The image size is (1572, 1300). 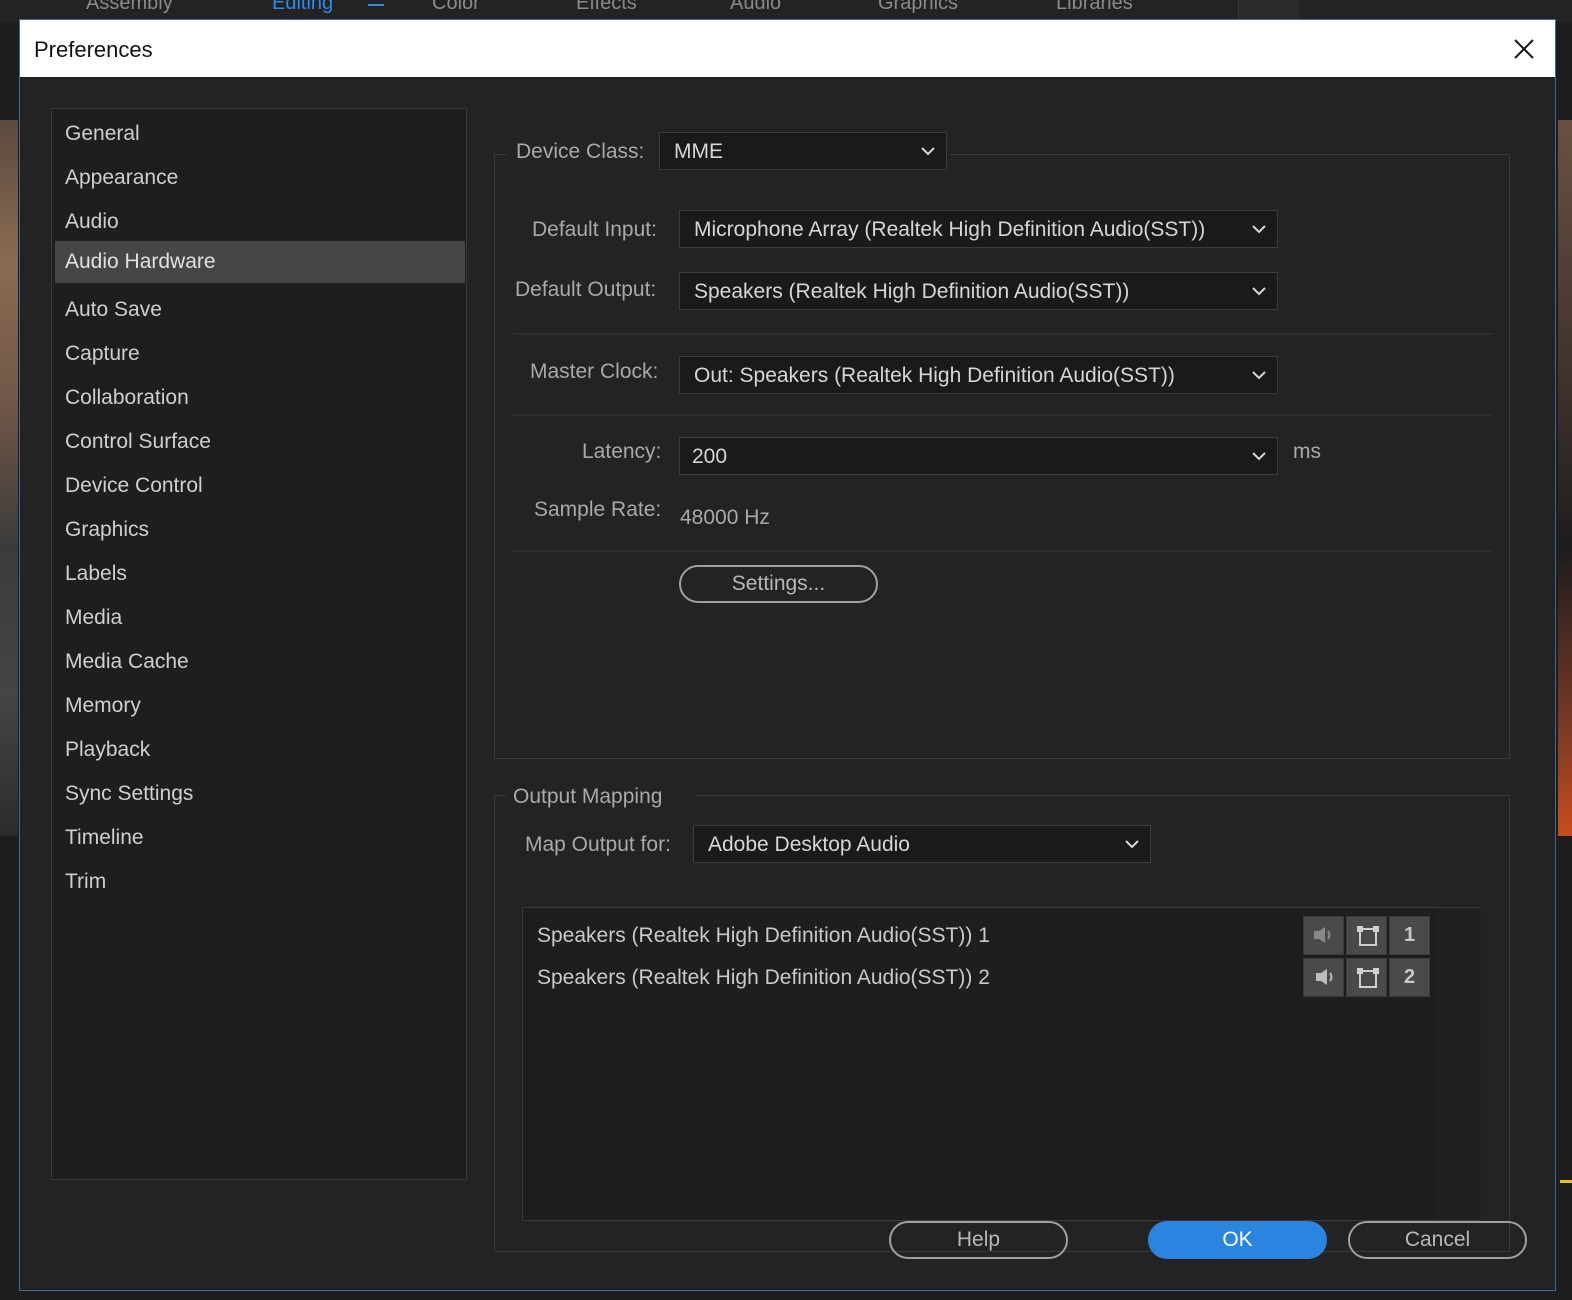 What do you see at coordinates (922, 844) in the screenshot?
I see `map-output-for-dropdown: Adobe Desktop Audio` at bounding box center [922, 844].